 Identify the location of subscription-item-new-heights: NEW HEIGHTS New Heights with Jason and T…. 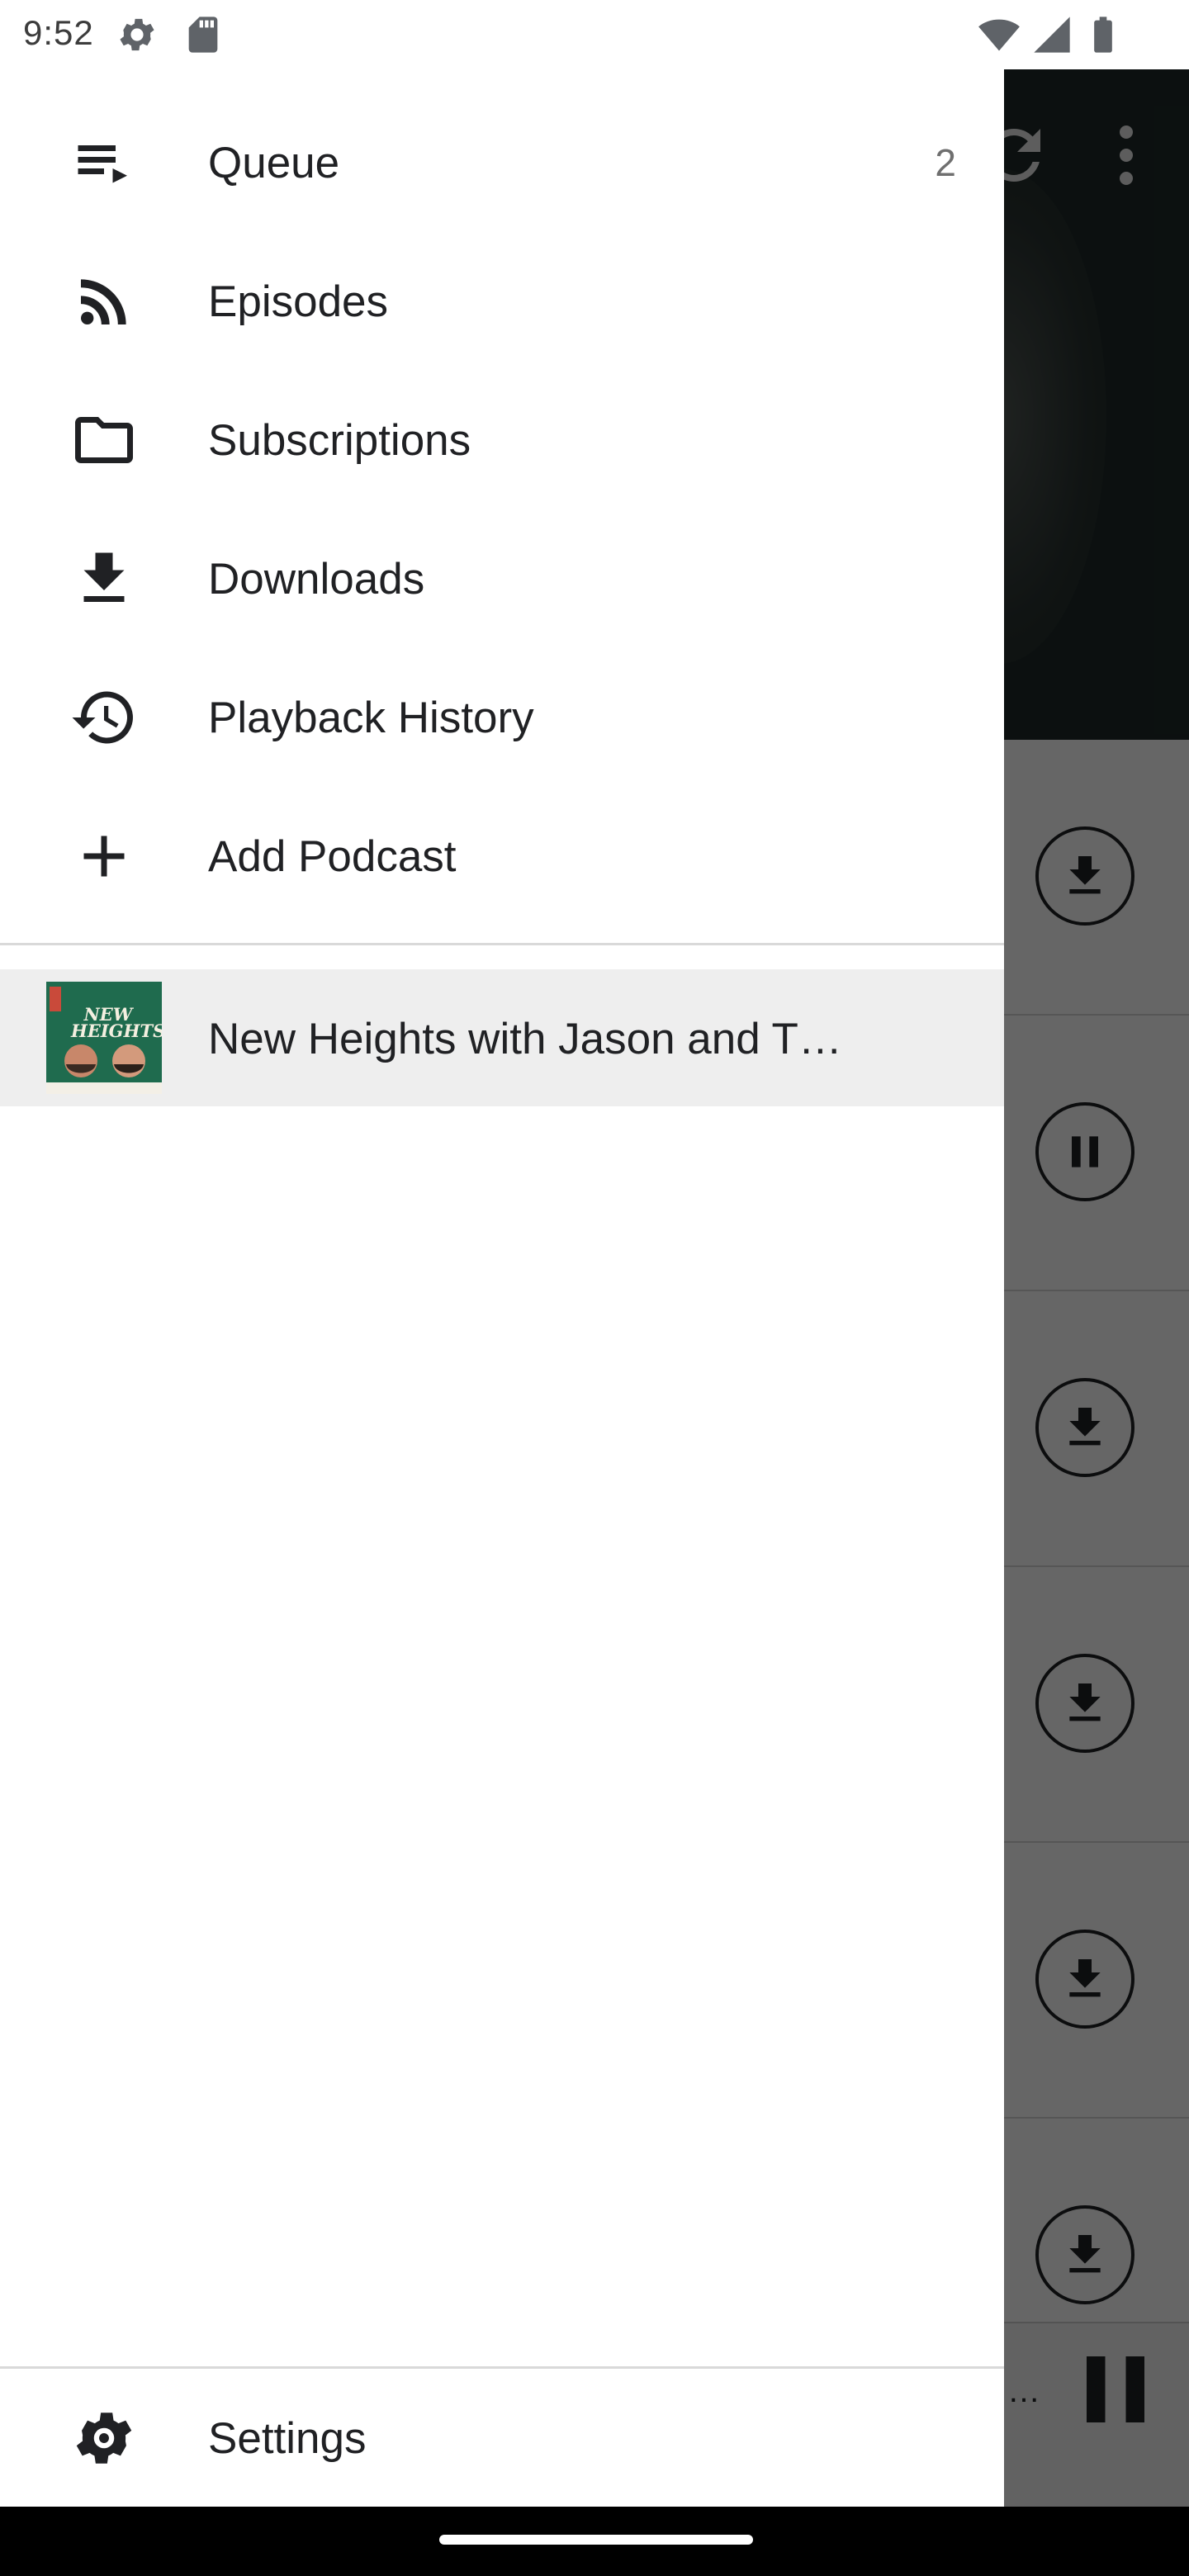
(502, 1037).